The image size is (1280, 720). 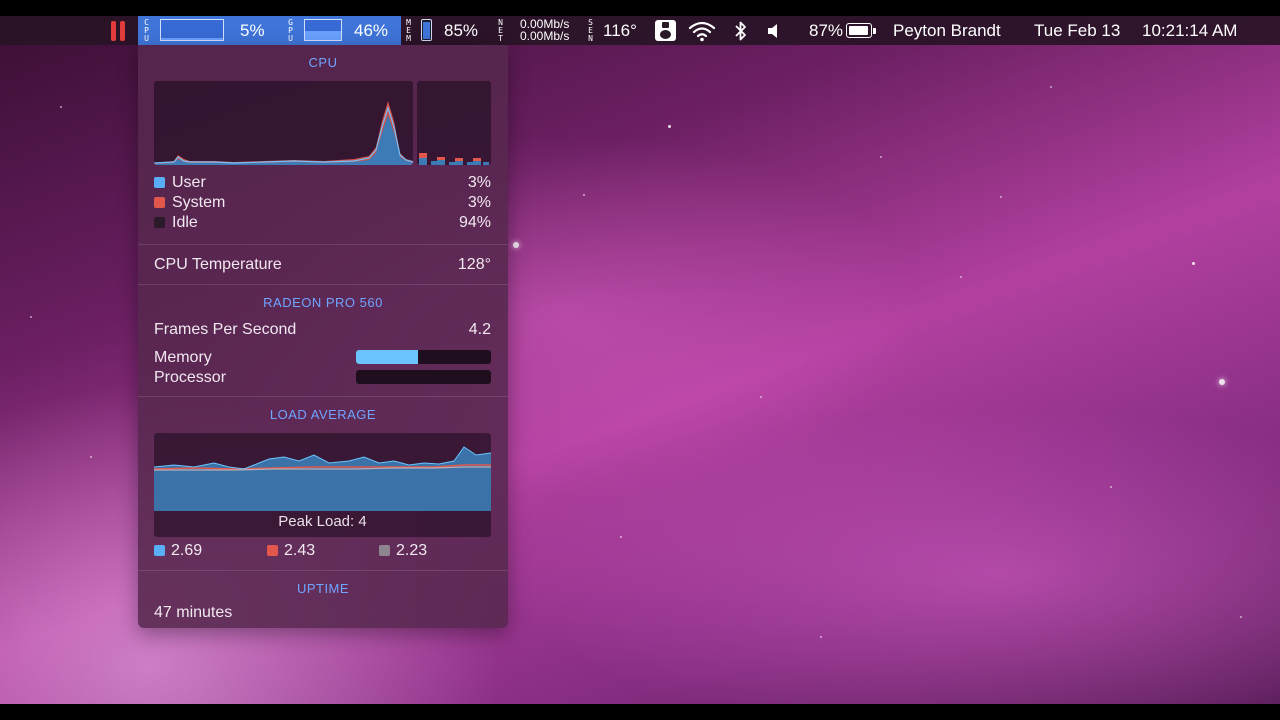 What do you see at coordinates (412, 550) in the screenshot?
I see `load-15min-value: 2.23` at bounding box center [412, 550].